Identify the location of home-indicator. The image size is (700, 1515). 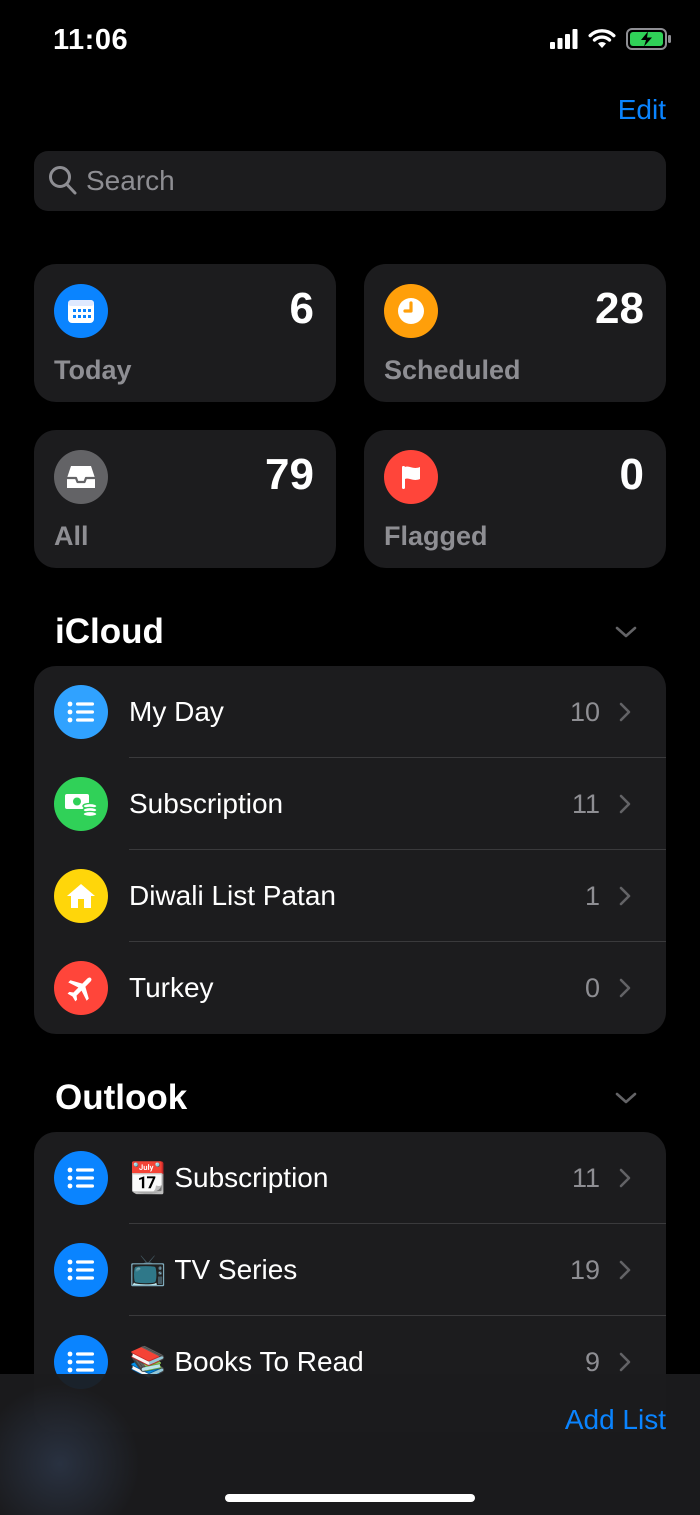
(350, 1498).